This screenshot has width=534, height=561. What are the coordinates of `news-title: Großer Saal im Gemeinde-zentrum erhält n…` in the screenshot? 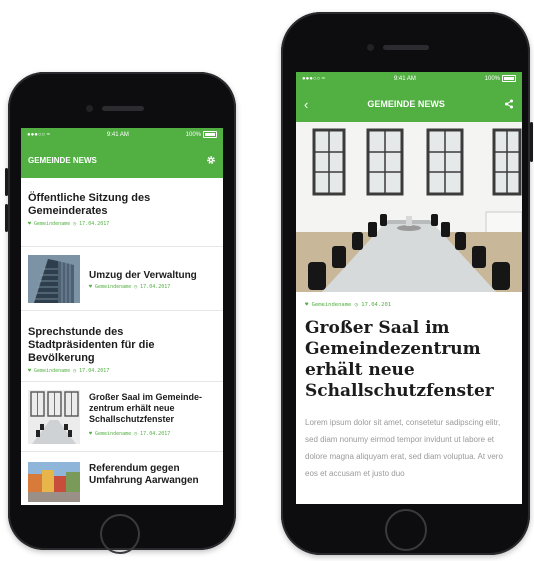 It's located at (146, 408).